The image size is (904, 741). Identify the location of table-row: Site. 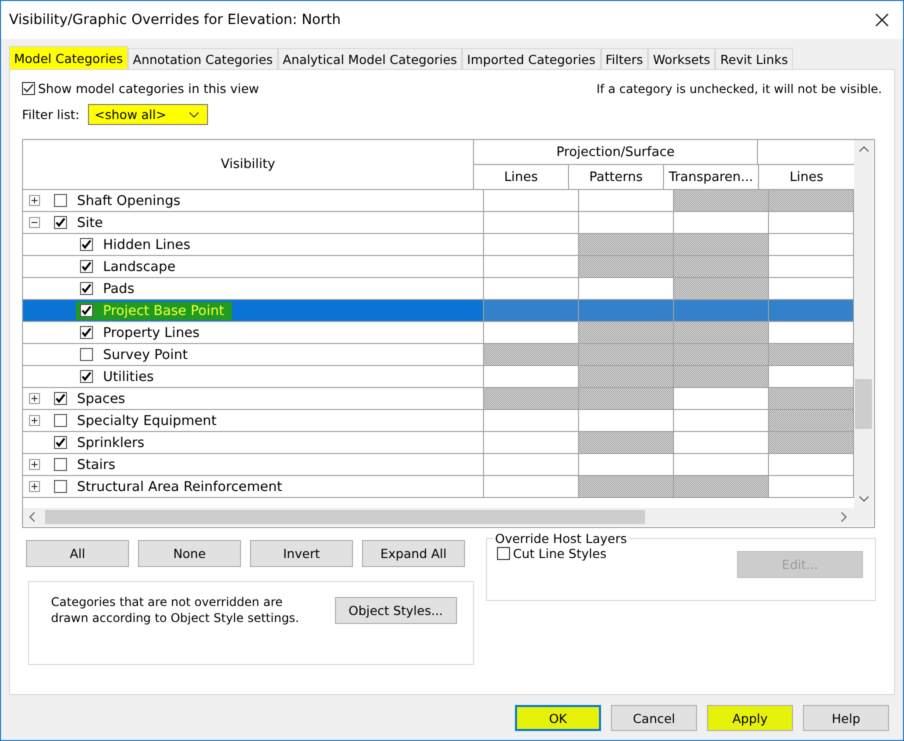
(438, 223).